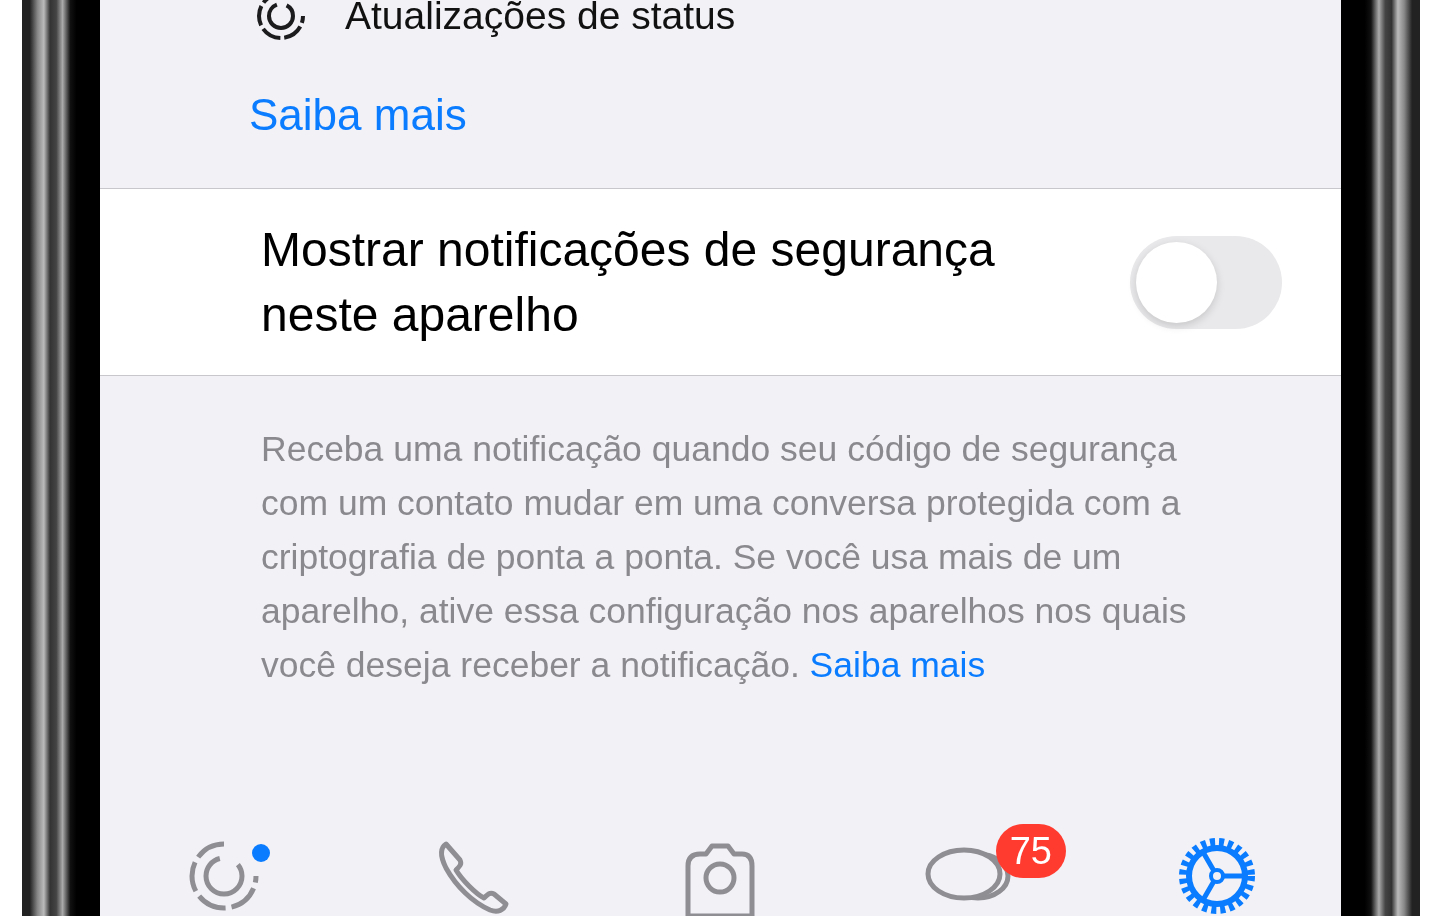 The image size is (1443, 916). I want to click on status-updates-label: Atualizações de status, so click(540, 19).